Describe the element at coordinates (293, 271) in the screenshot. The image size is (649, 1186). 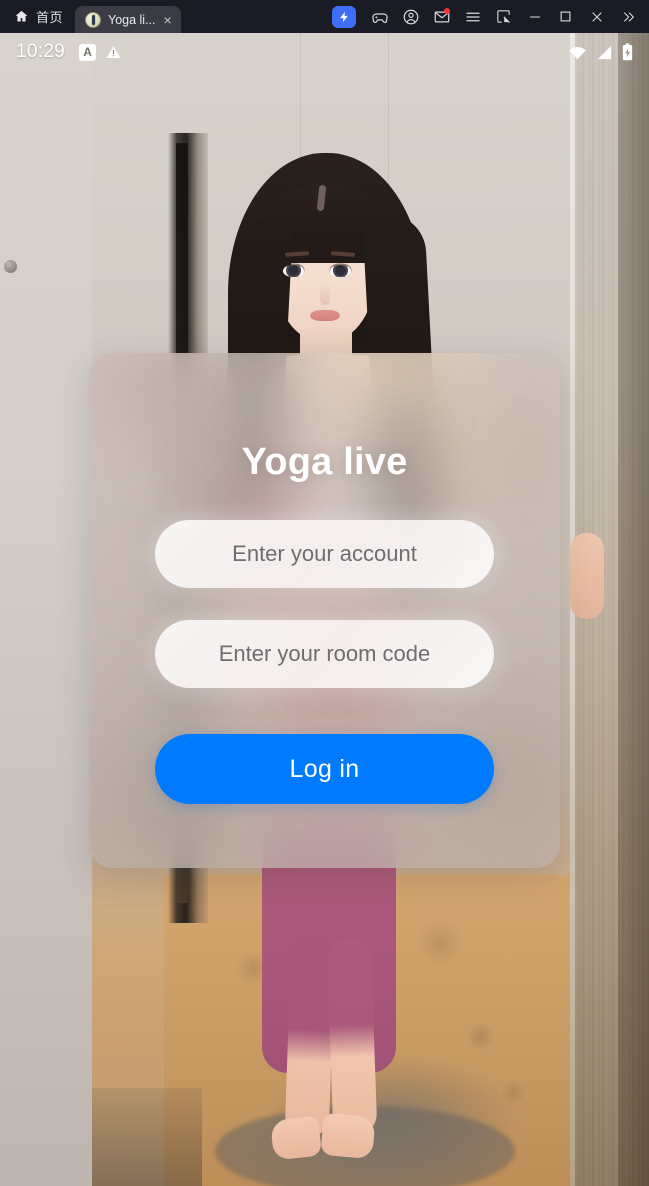
I see `subject-eye-left` at that location.